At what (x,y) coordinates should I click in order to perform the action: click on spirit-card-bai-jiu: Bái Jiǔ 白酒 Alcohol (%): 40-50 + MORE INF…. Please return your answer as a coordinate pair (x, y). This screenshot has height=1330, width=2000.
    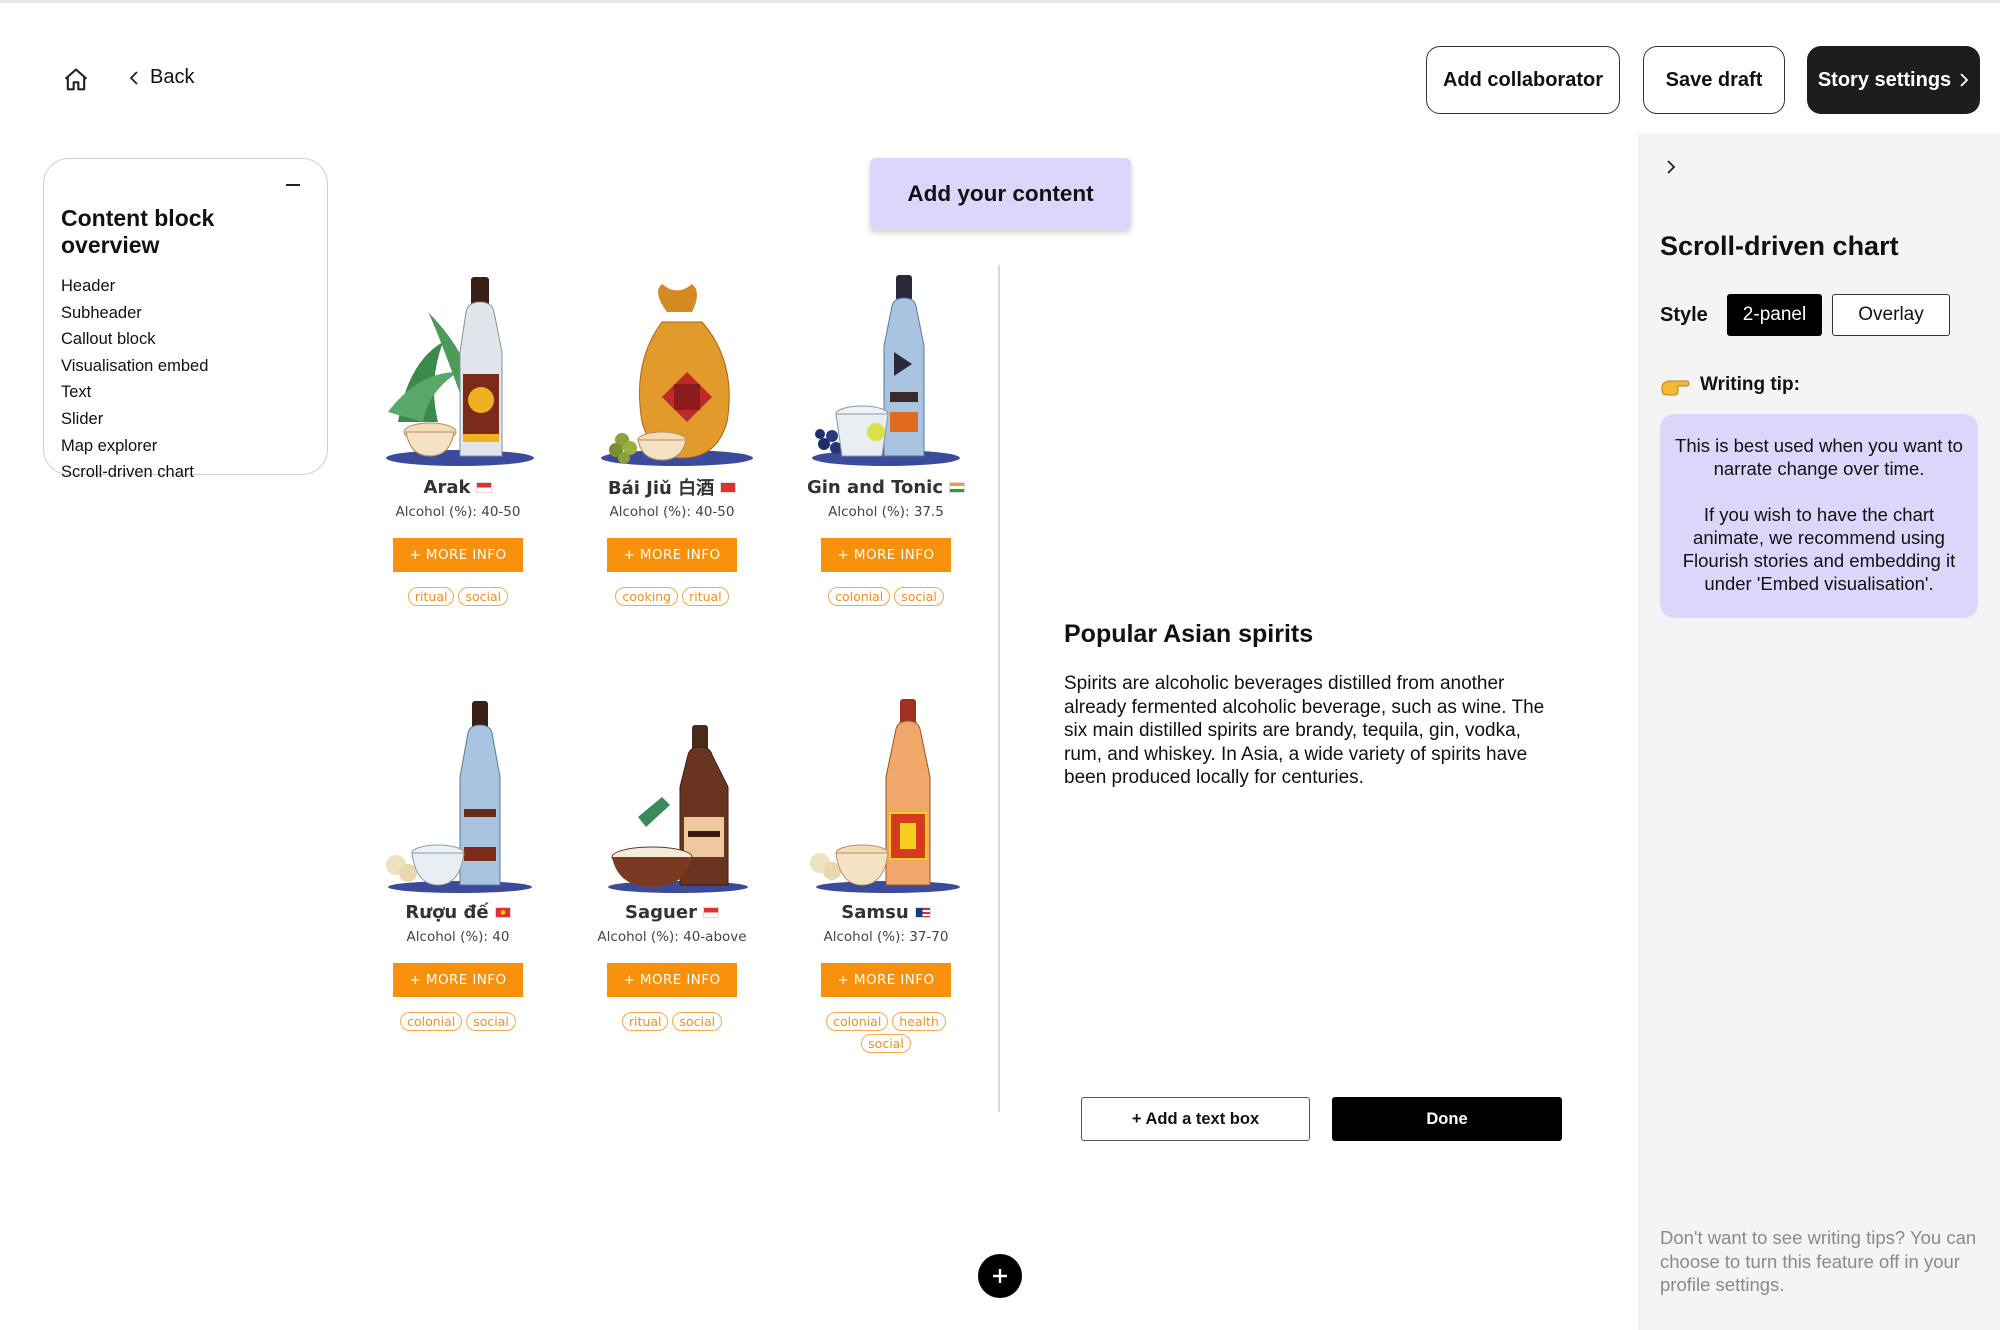
    Looking at the image, I should click on (672, 439).